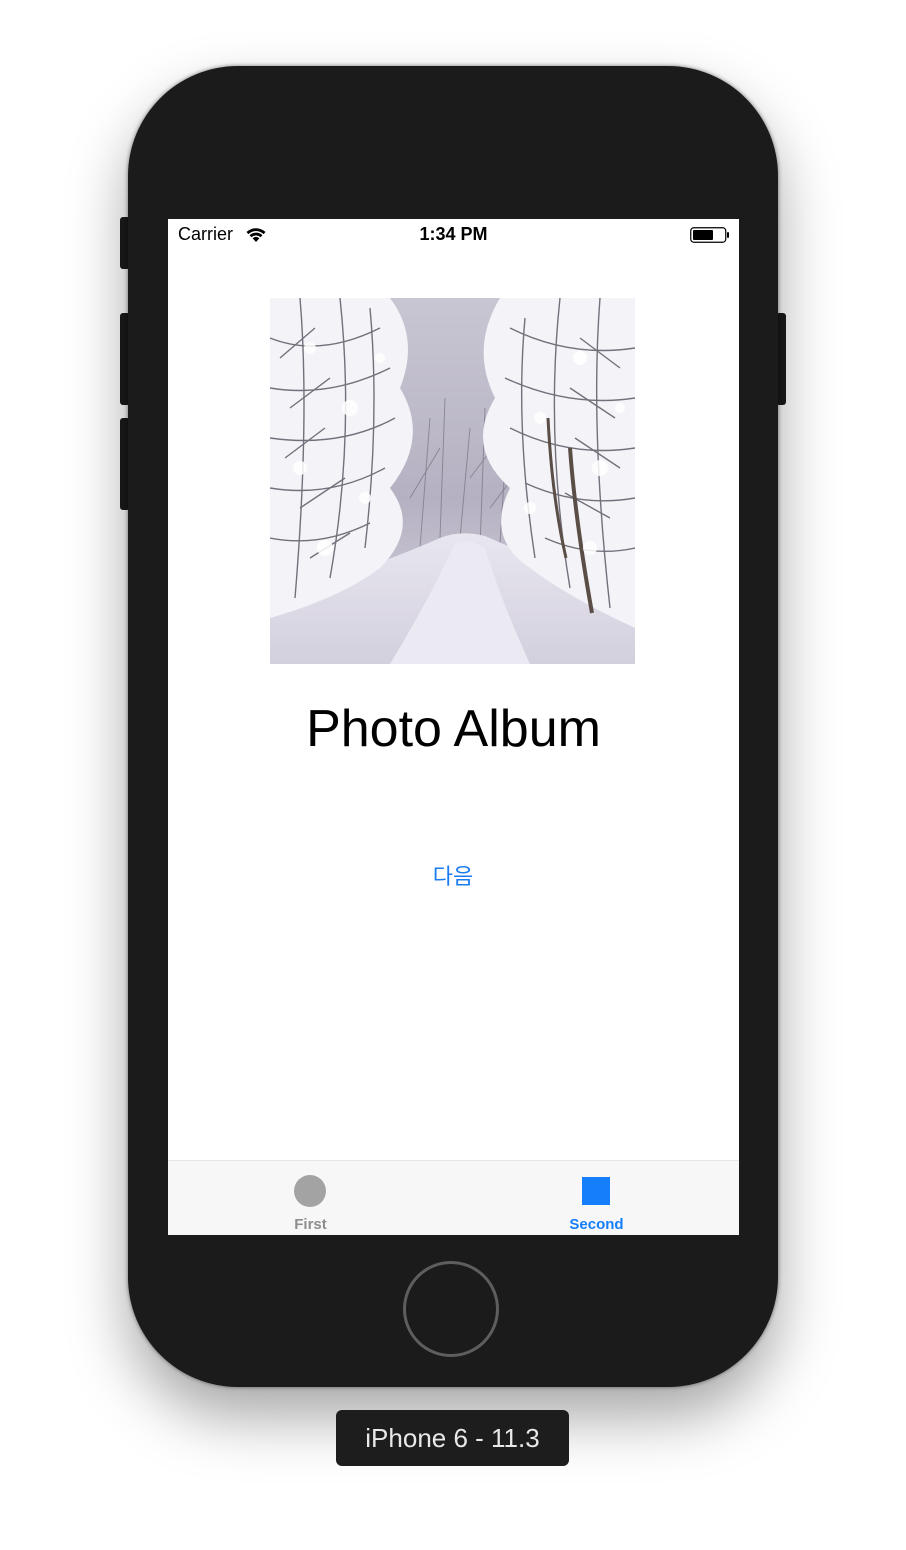 The height and width of the screenshot is (1550, 906). I want to click on tab-bar: First Second, so click(453, 1197).